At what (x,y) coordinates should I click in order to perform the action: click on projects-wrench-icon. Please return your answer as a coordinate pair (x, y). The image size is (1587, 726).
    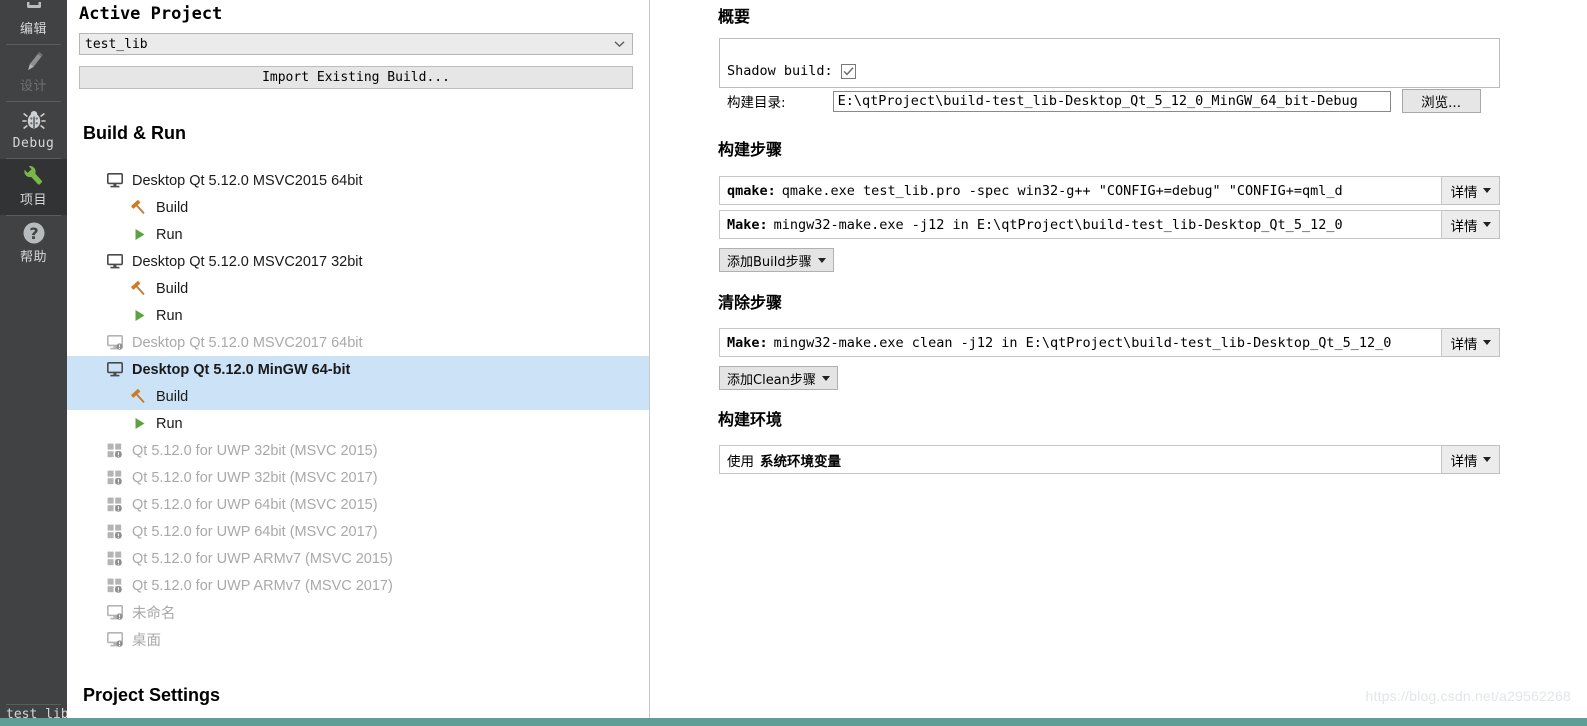
    Looking at the image, I should click on (34, 176).